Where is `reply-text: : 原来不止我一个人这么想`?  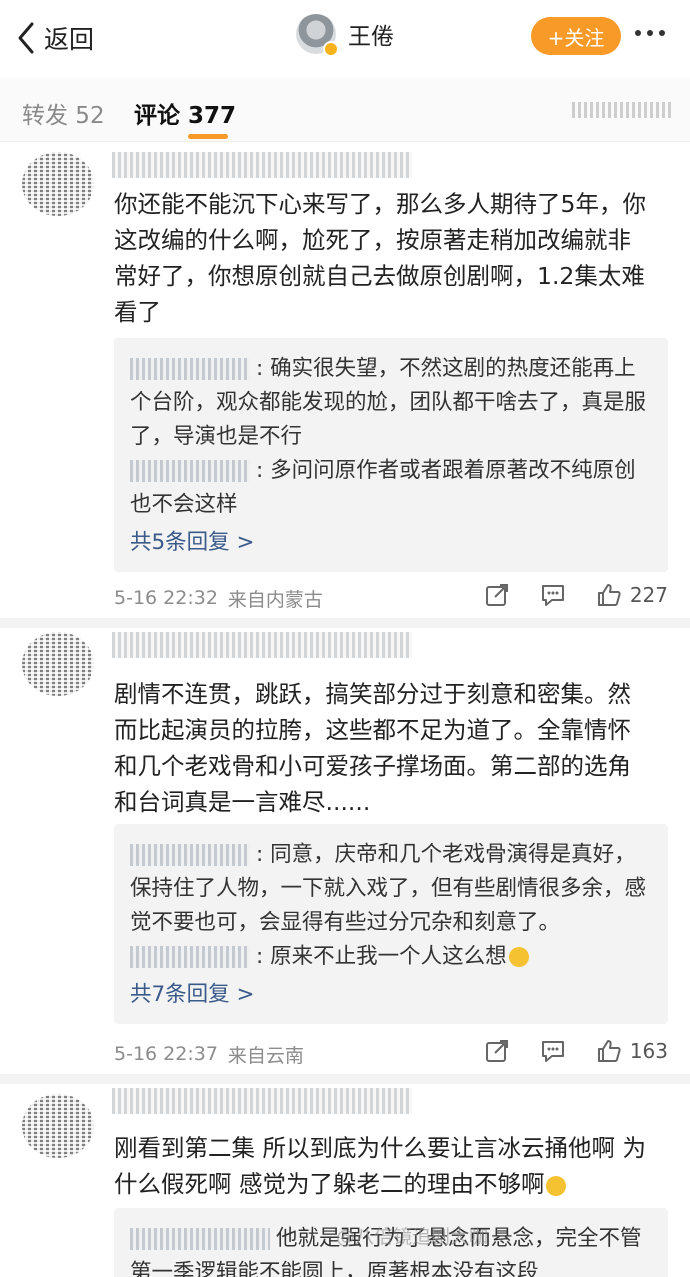 reply-text: : 原来不止我一个人这么想 is located at coordinates (381, 956).